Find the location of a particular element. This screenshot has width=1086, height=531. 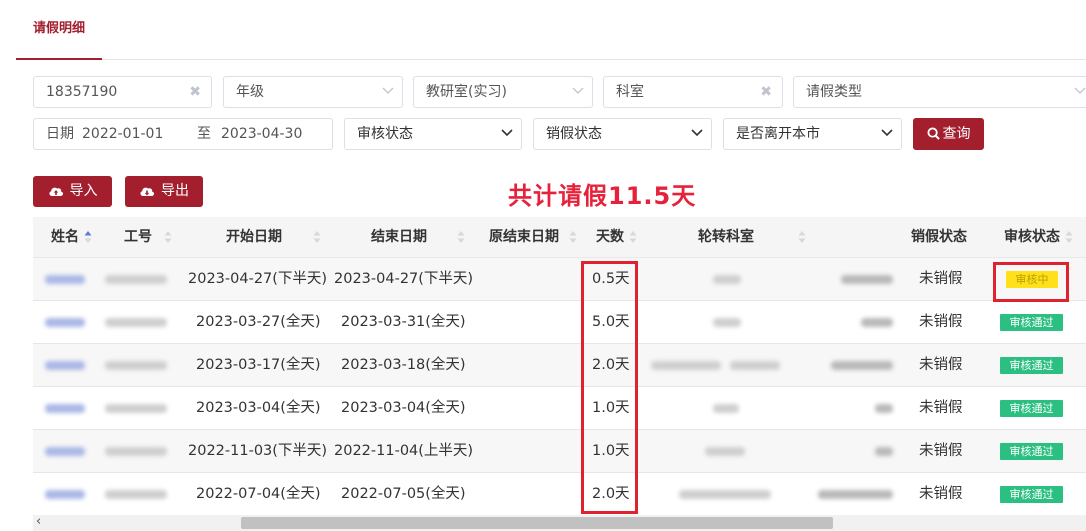

start-date-cell: 2022-07-04(全天) is located at coordinates (258, 494).